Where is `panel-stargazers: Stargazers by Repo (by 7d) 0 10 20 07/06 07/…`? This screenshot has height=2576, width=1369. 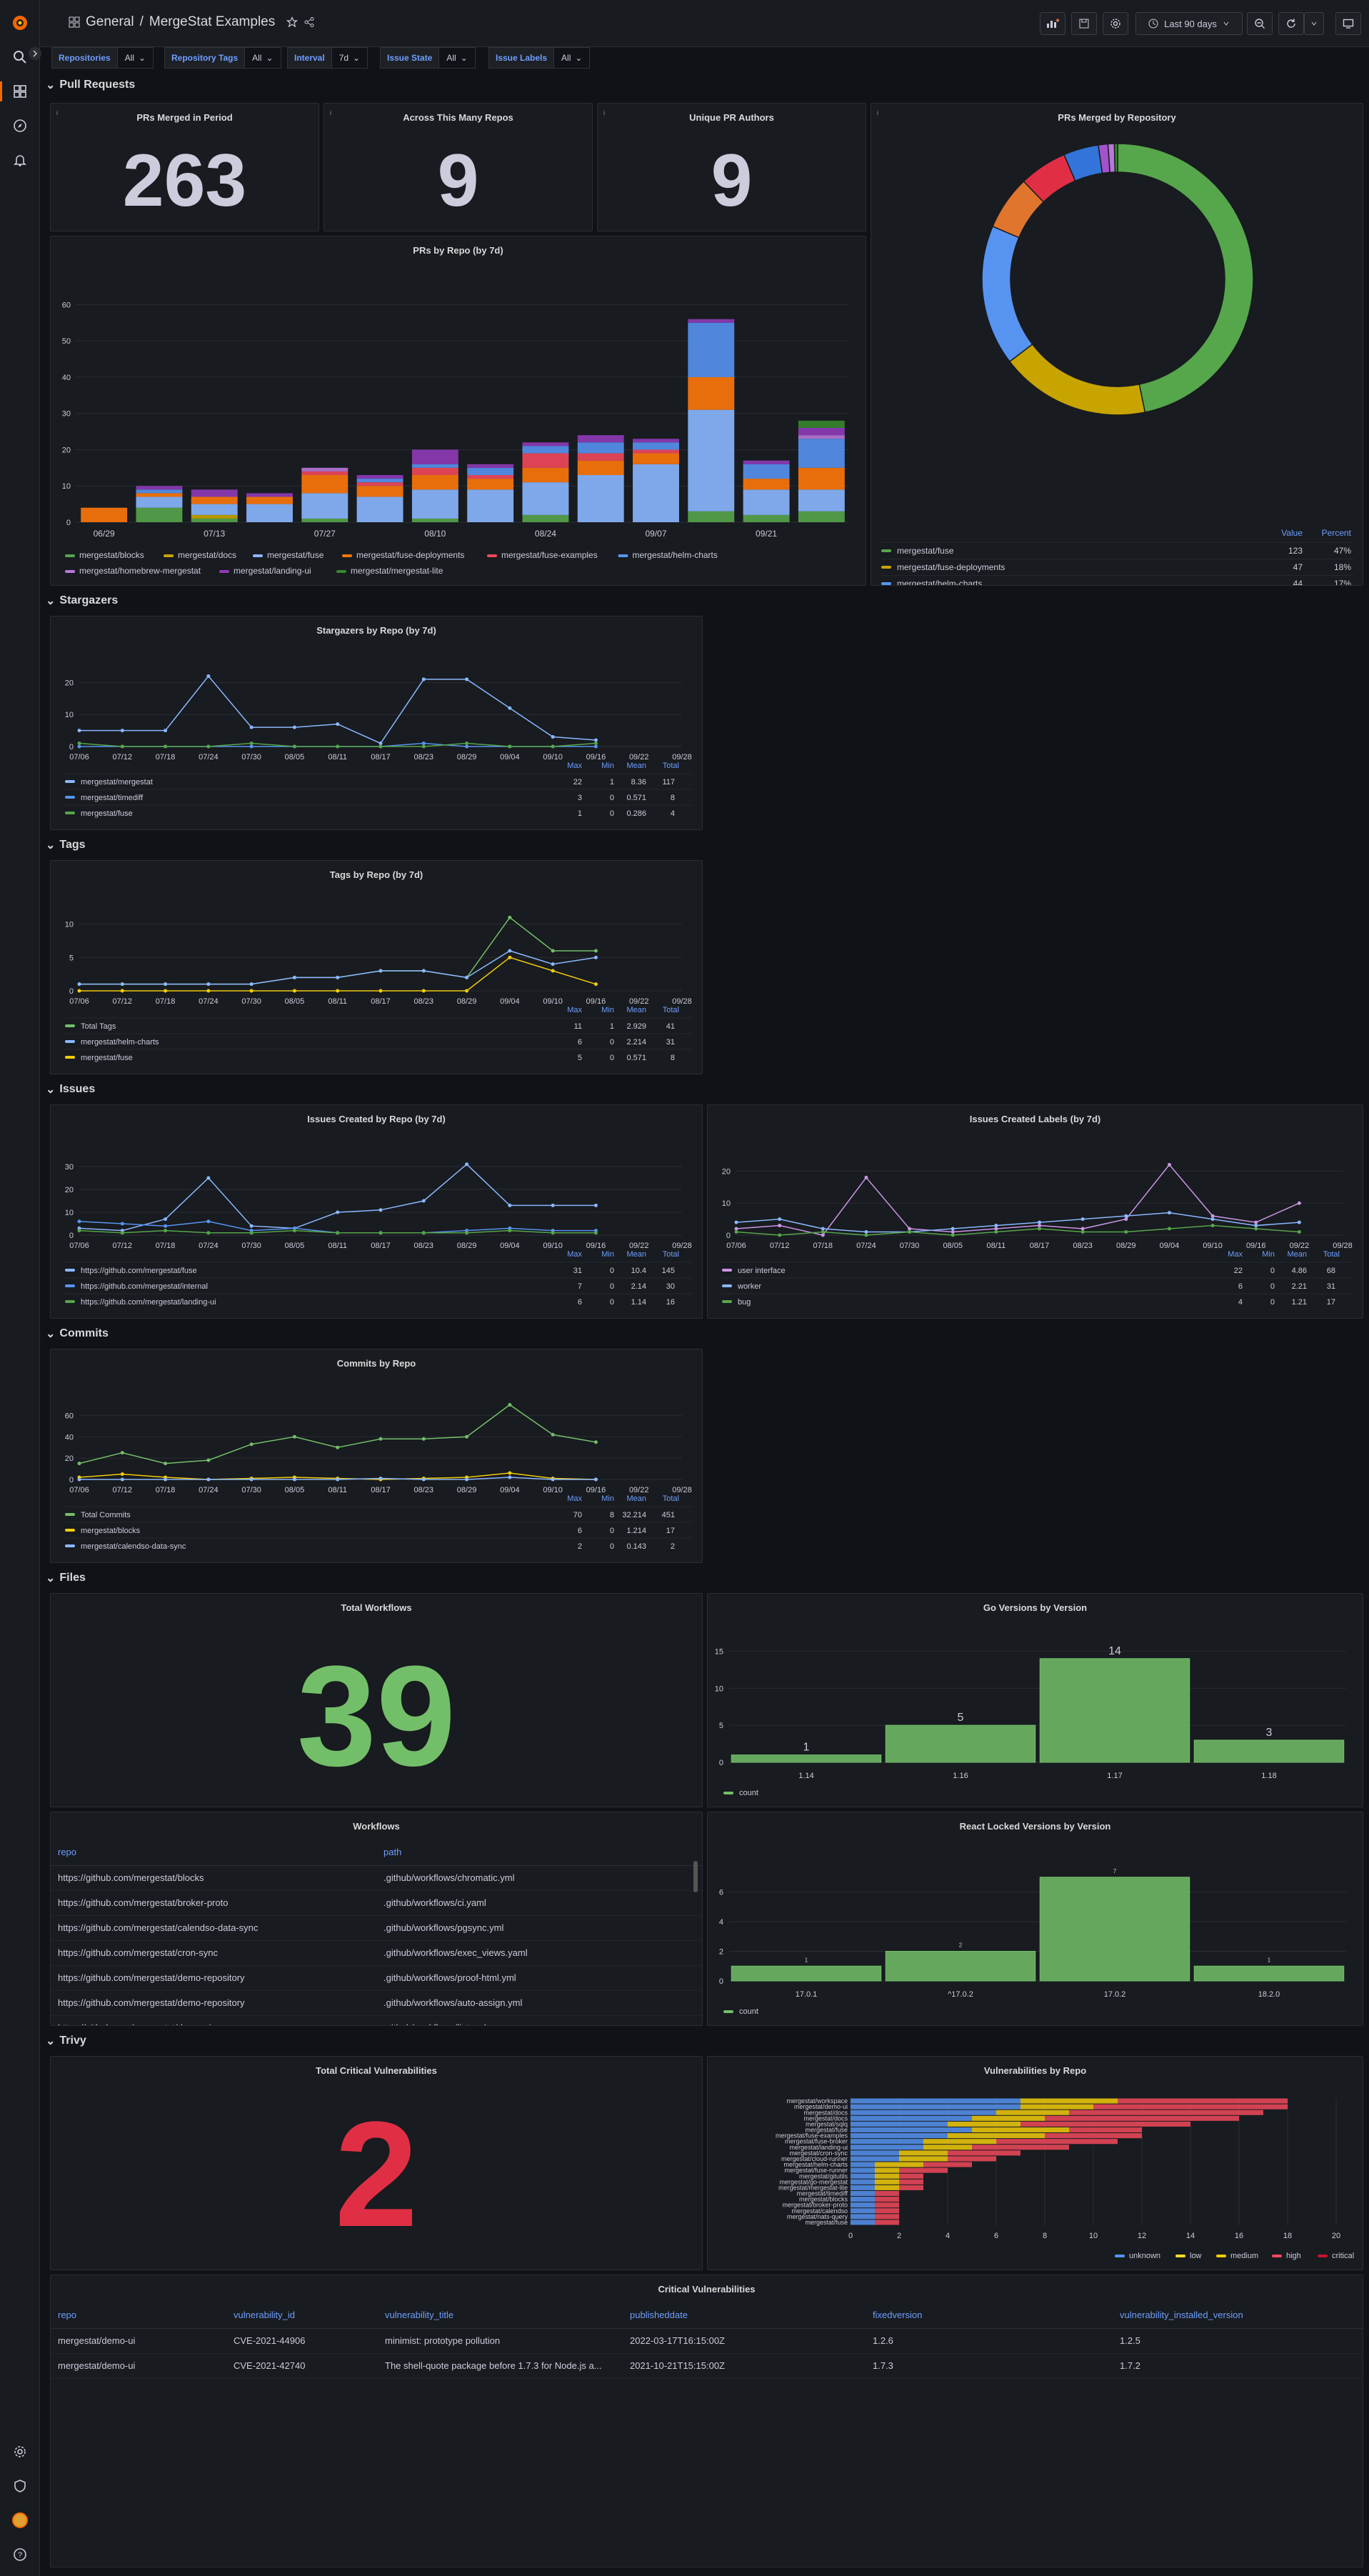
panel-stargazers: Stargazers by Repo (by 7d) 0 10 20 07/06 07/… is located at coordinates (377, 723).